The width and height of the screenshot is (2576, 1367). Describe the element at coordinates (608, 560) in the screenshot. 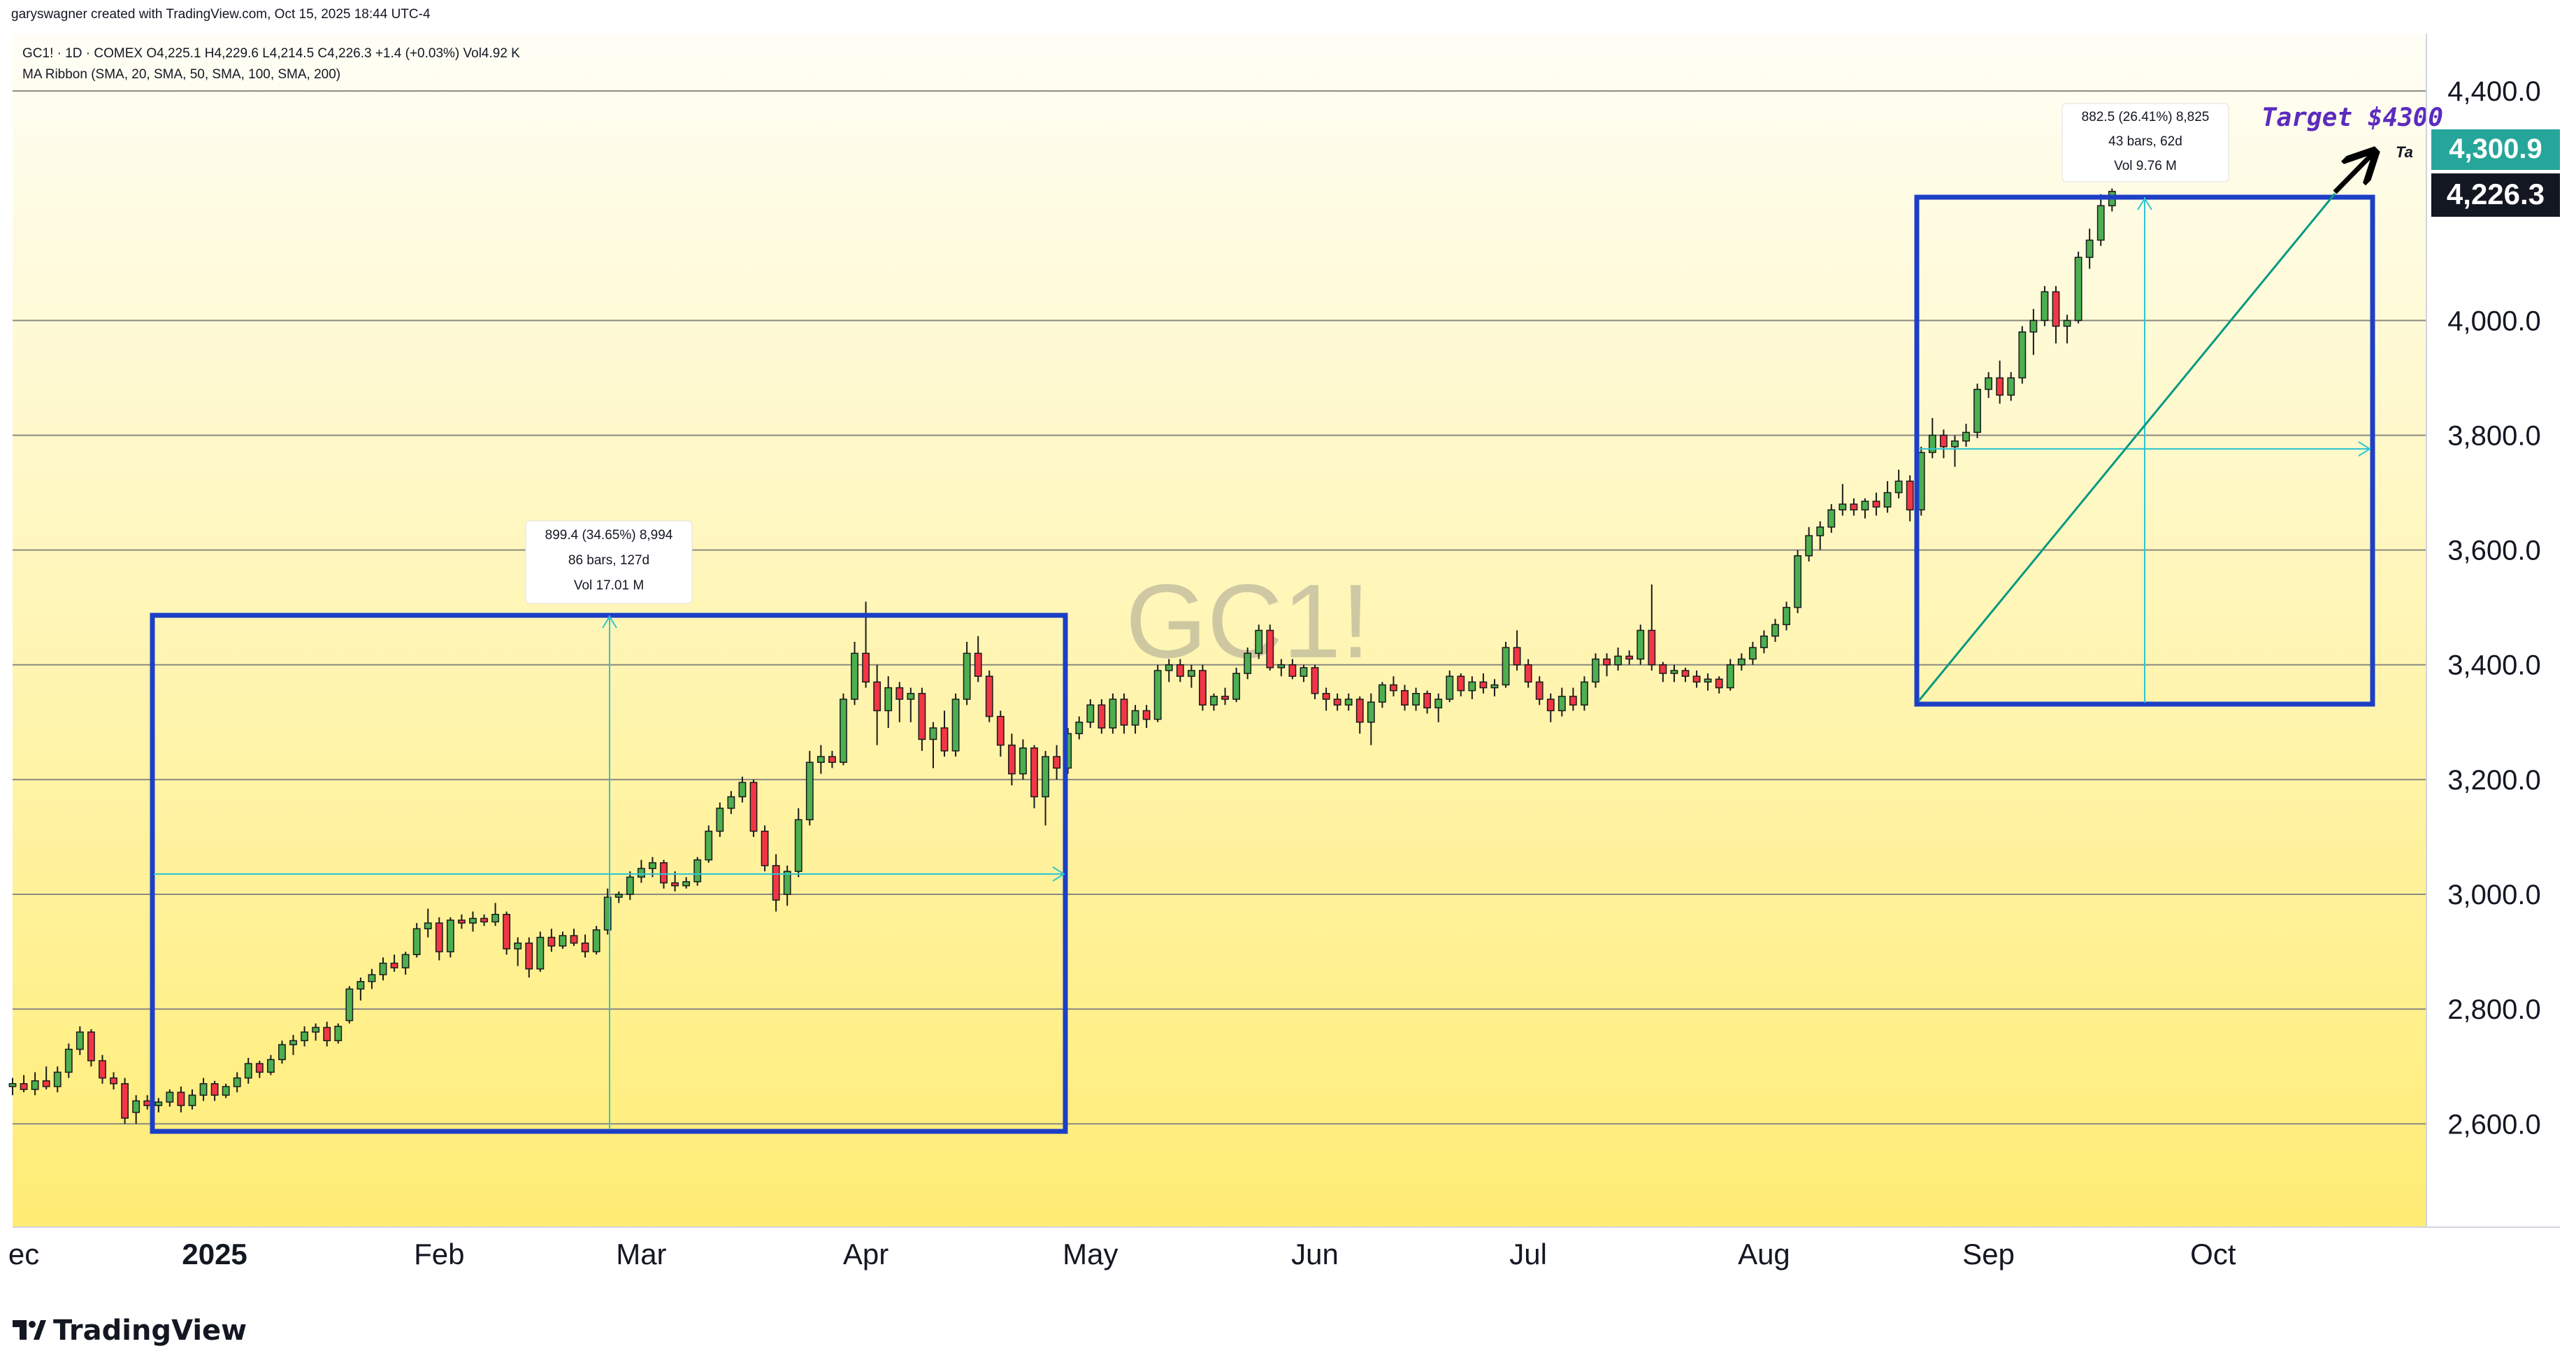

I see `measure1-line2: 86 bars, 127d` at that location.